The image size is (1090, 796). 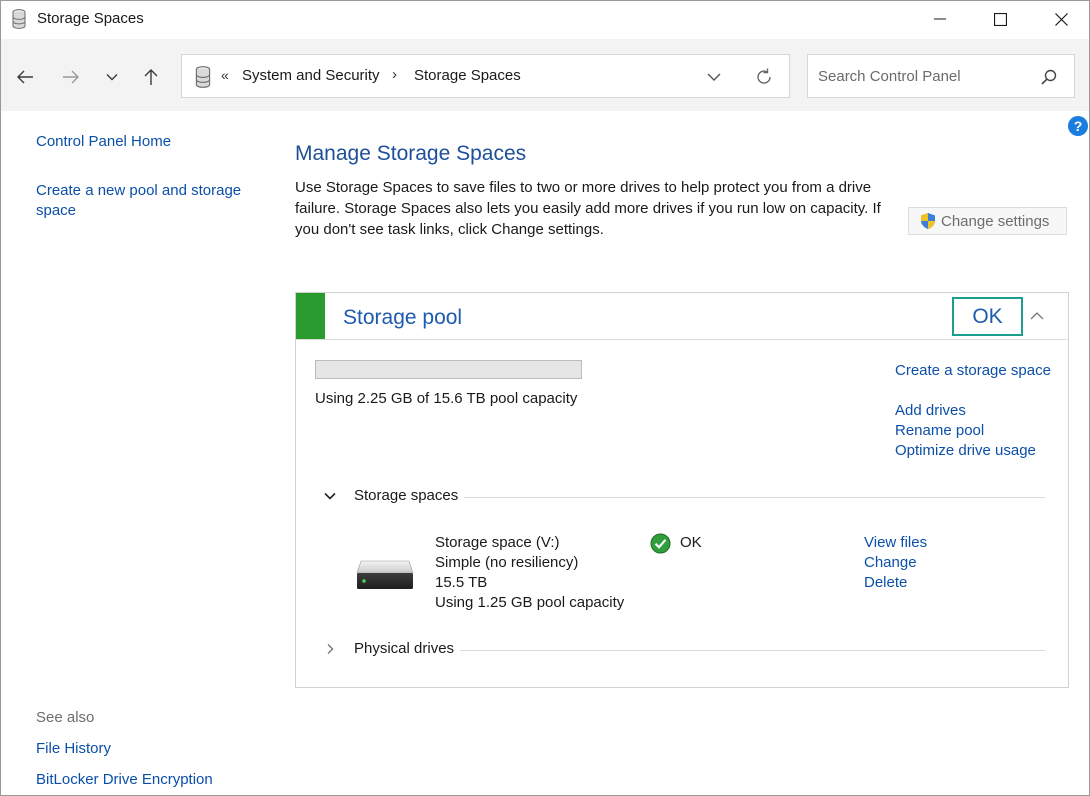 I want to click on maximize-icon, so click(x=1000, y=19).